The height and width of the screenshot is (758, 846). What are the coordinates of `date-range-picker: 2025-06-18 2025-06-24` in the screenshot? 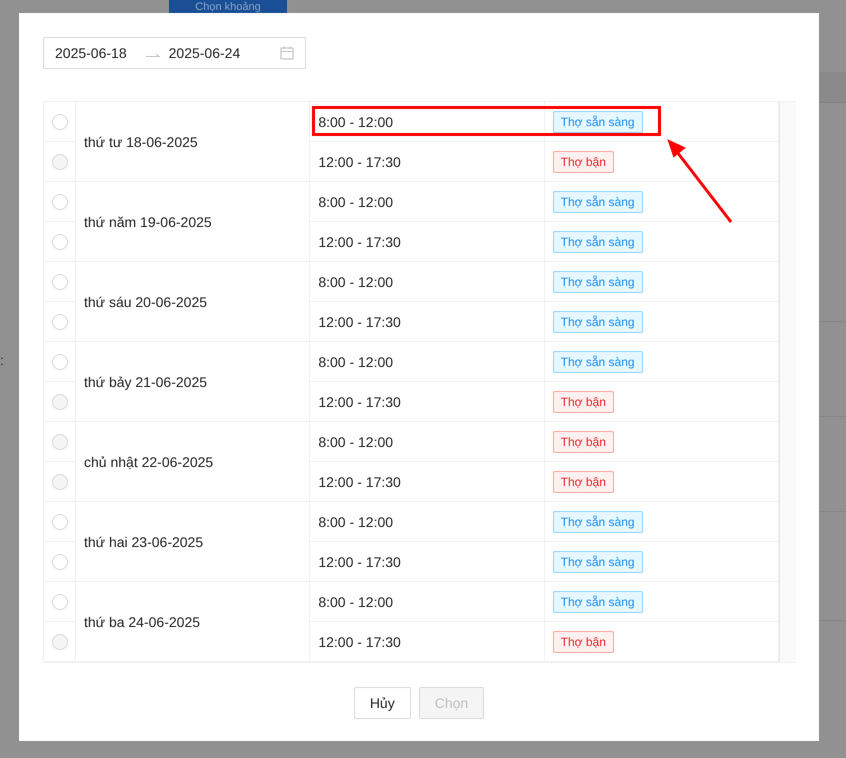 It's located at (174, 53).